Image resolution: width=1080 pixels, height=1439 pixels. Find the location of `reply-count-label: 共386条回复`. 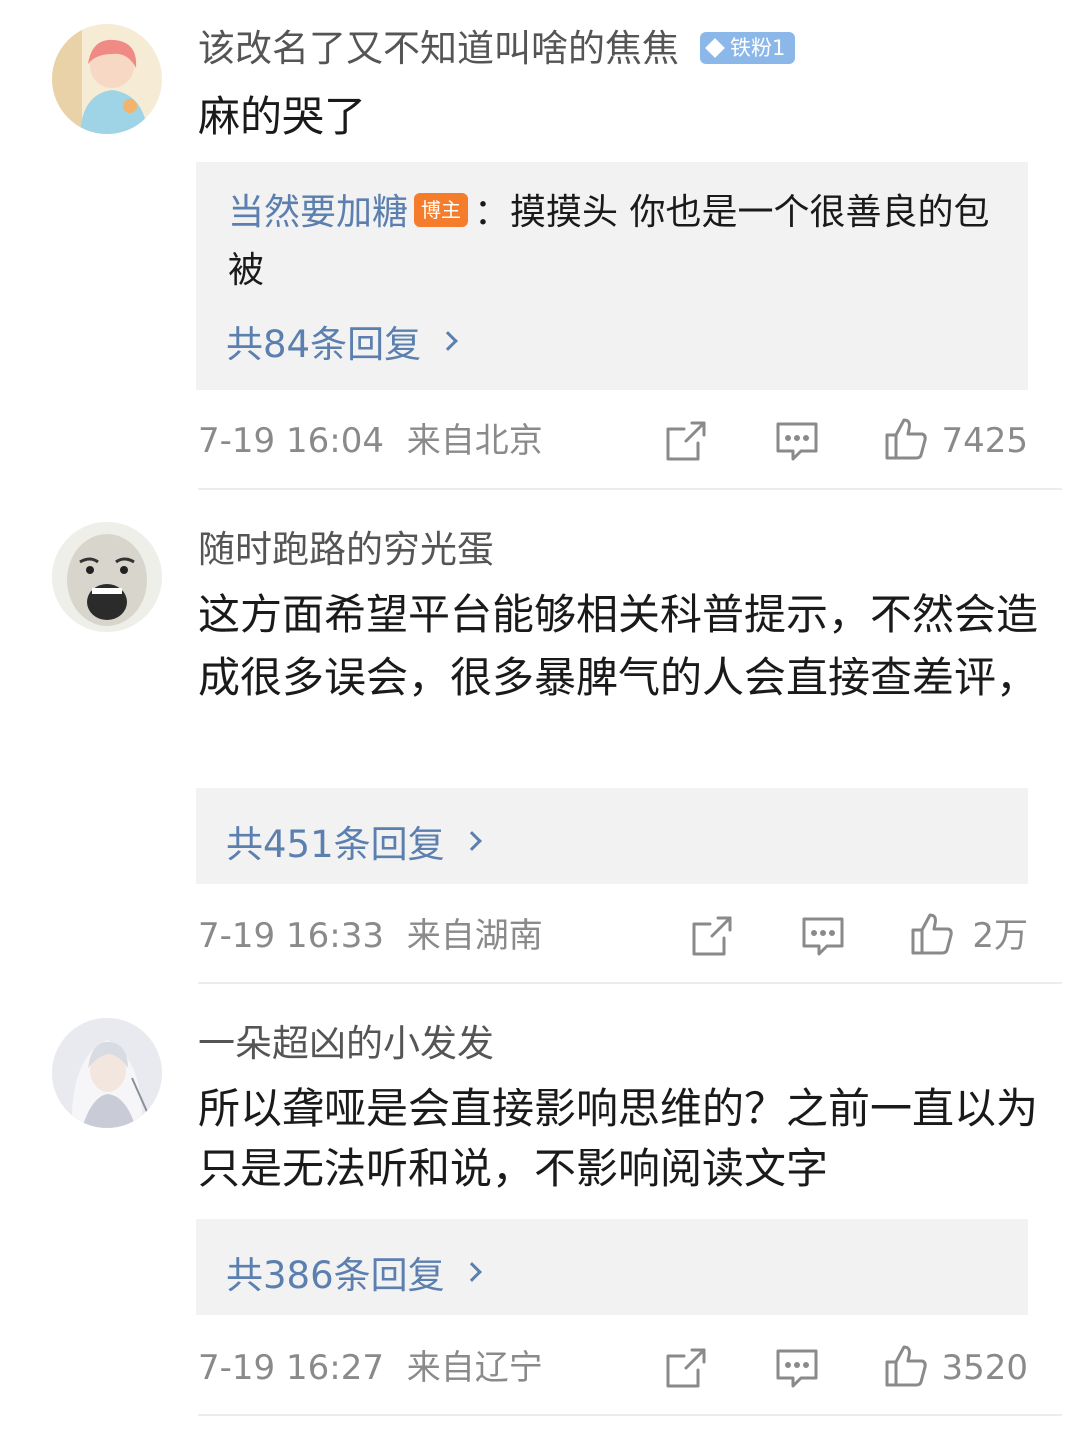

reply-count-label: 共386条回复 is located at coordinates (335, 1275).